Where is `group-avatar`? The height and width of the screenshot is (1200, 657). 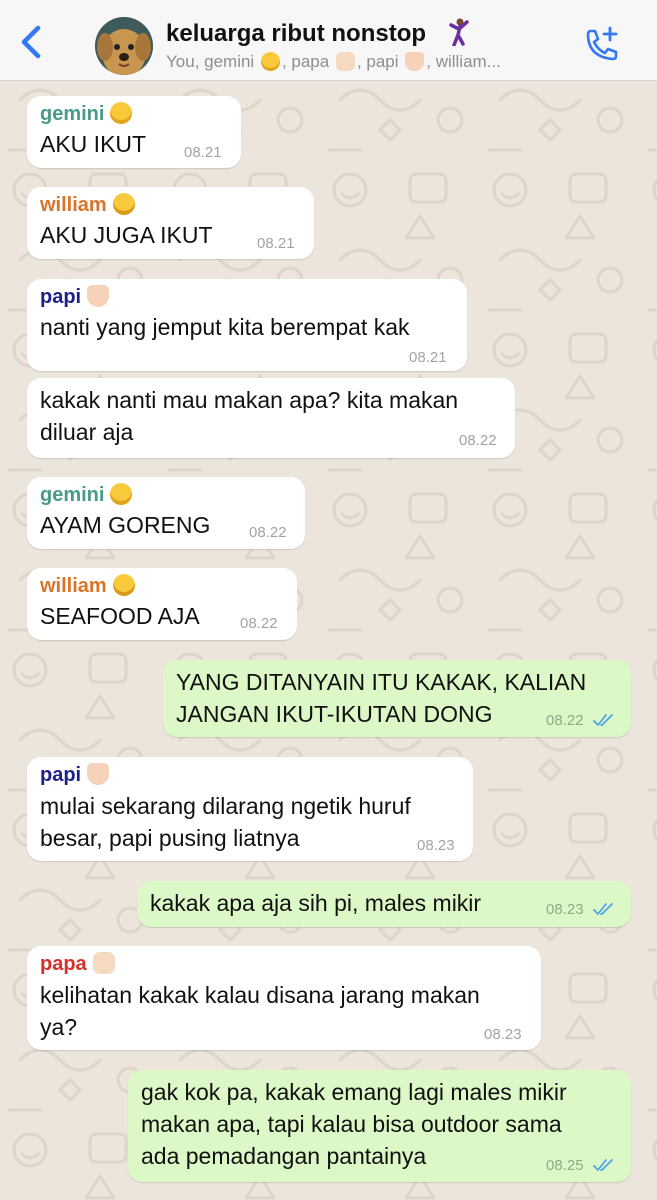 group-avatar is located at coordinates (124, 46).